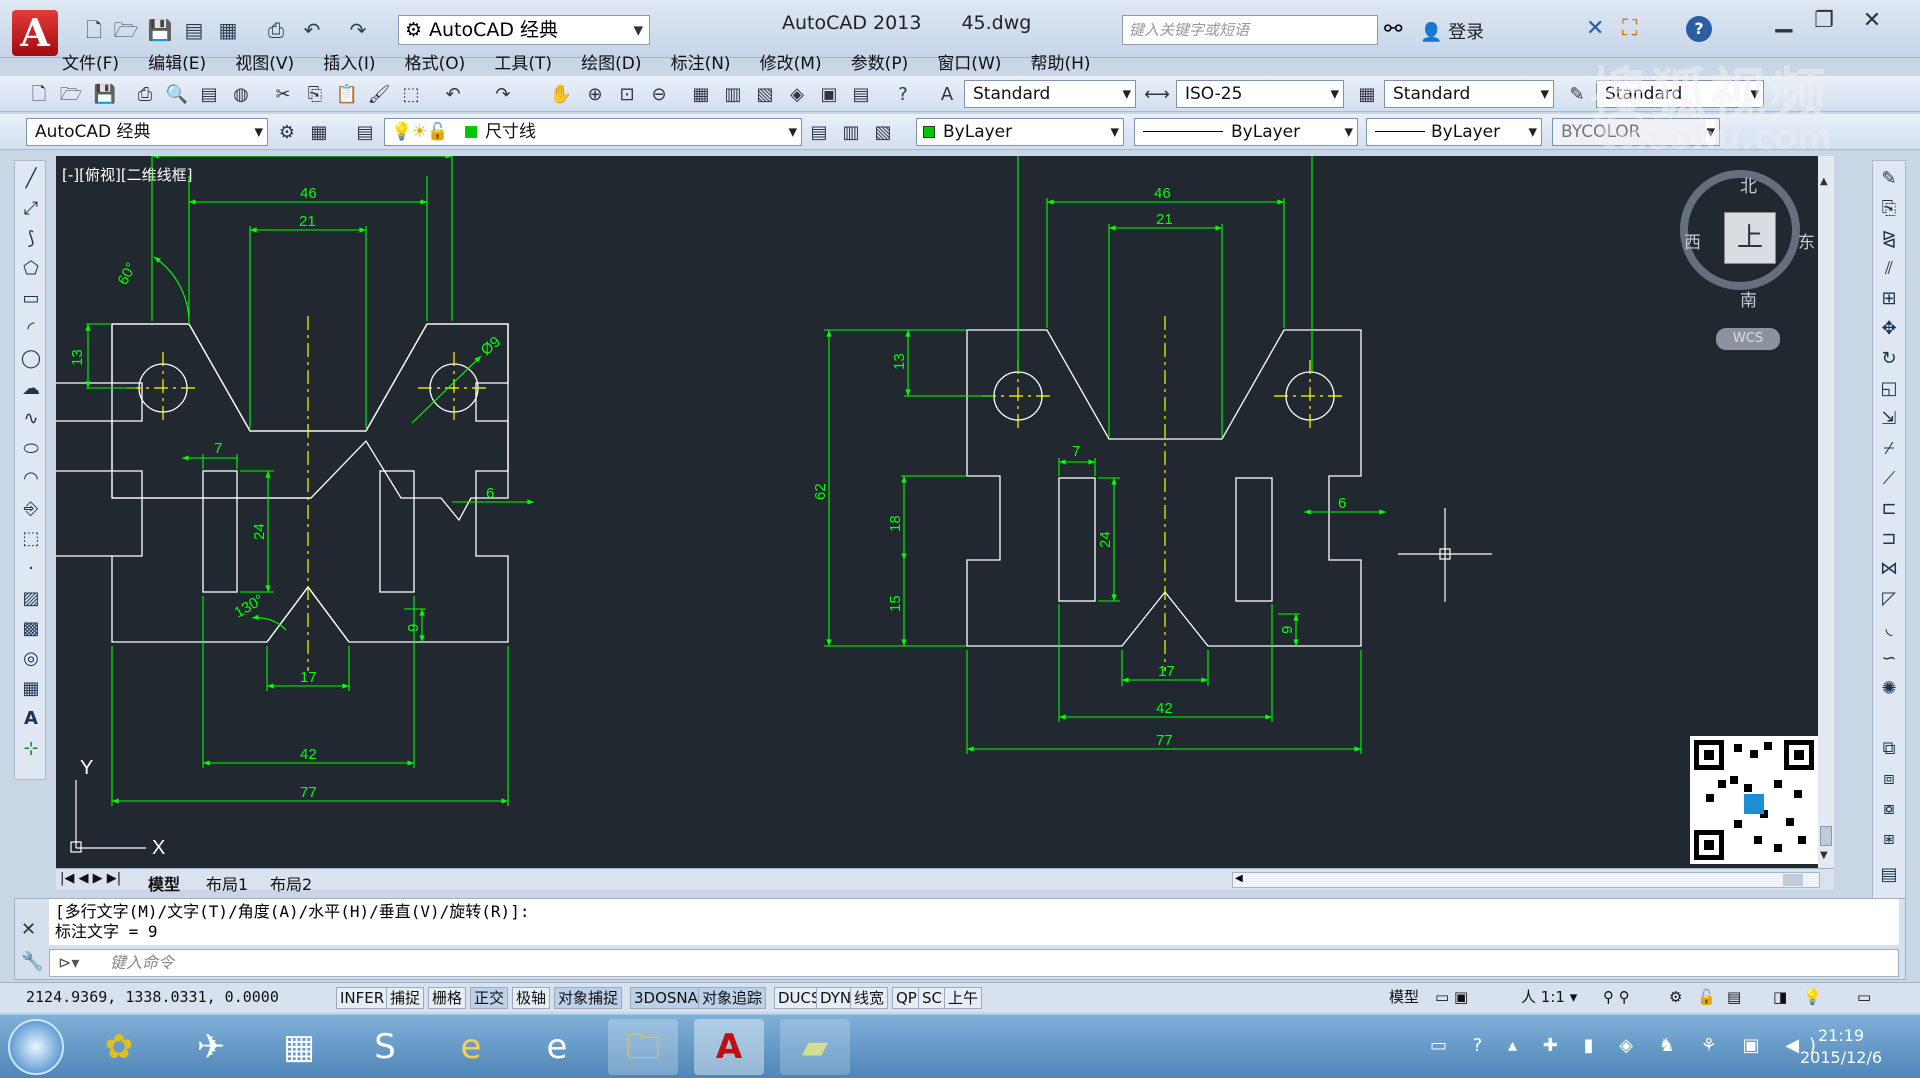 This screenshot has height=1078, width=1920. What do you see at coordinates (319, 133) in the screenshot?
I see `workspace-settings-icon: ▦` at bounding box center [319, 133].